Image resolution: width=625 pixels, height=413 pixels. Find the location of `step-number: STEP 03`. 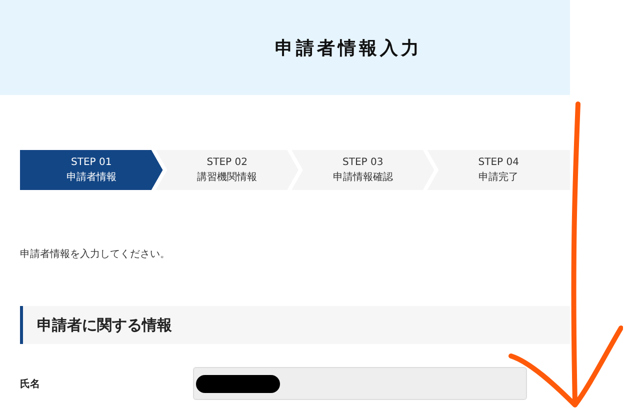

step-number: STEP 03 is located at coordinates (363, 162).